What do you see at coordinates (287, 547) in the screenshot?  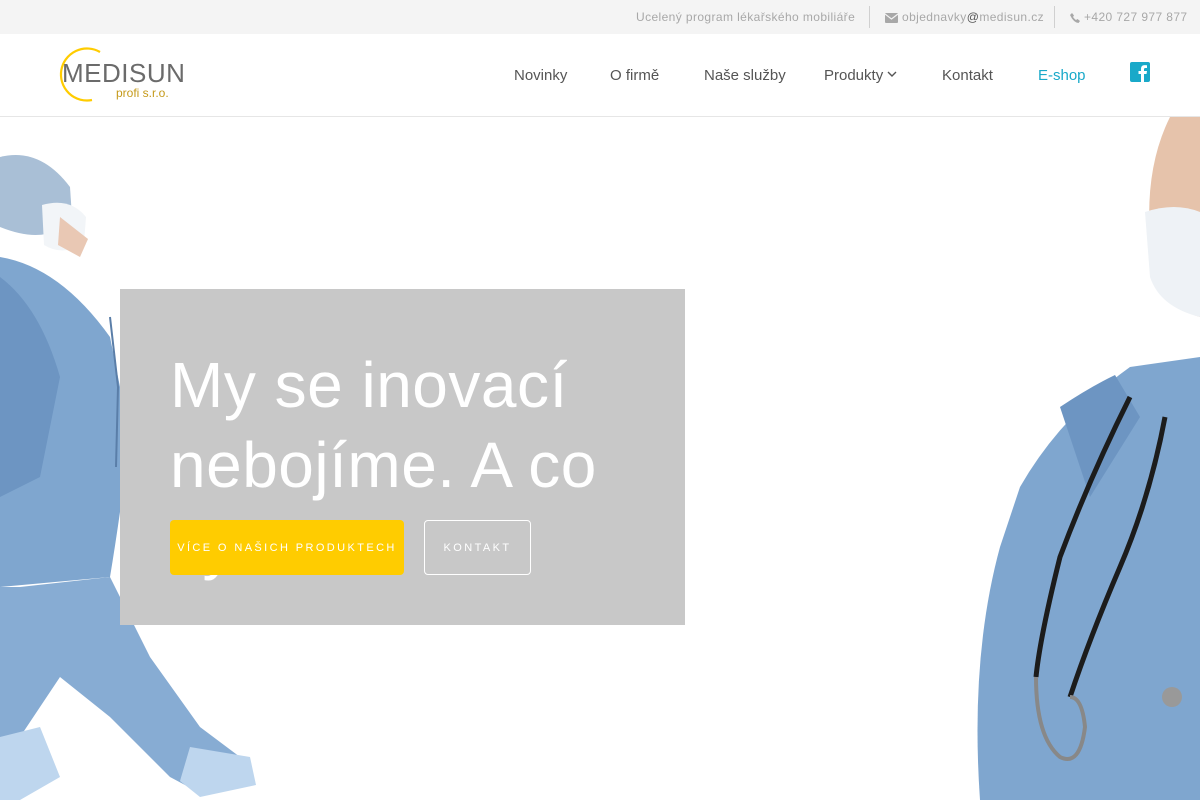 I see `products-button: VÍCE O NAŠICH PRODUKTECH` at bounding box center [287, 547].